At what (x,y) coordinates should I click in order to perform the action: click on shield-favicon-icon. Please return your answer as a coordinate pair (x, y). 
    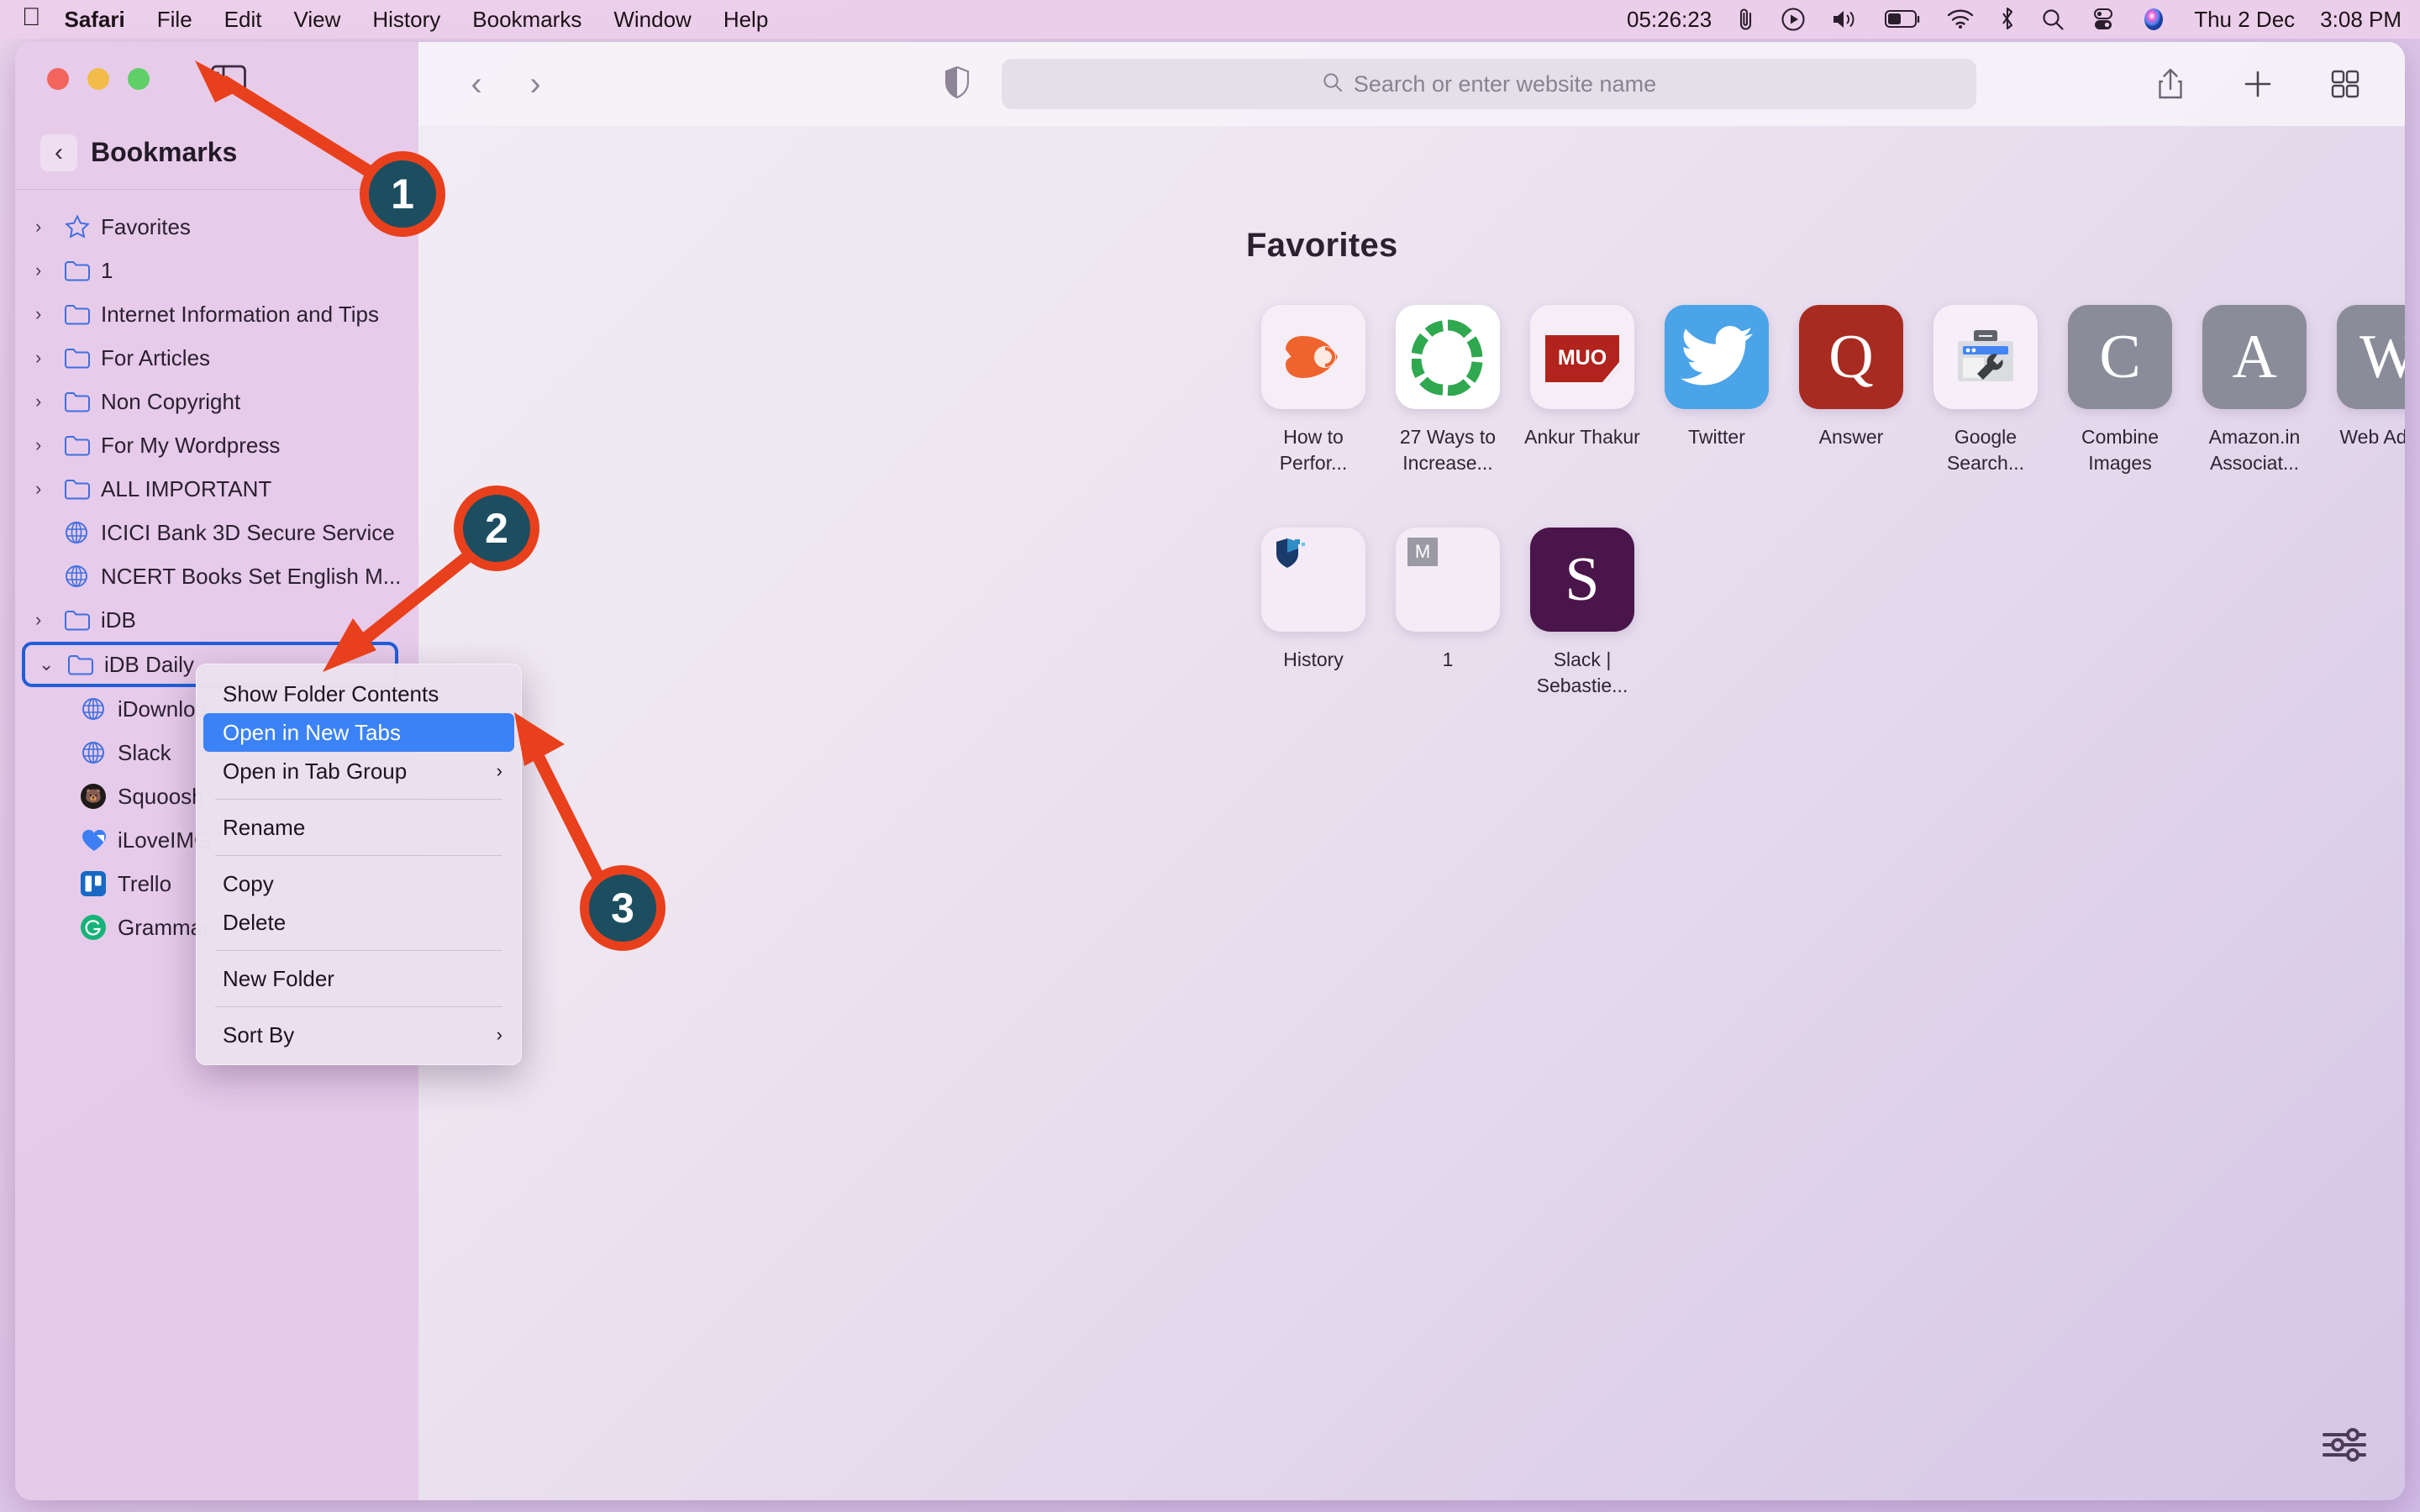
    Looking at the image, I should click on (1313, 580).